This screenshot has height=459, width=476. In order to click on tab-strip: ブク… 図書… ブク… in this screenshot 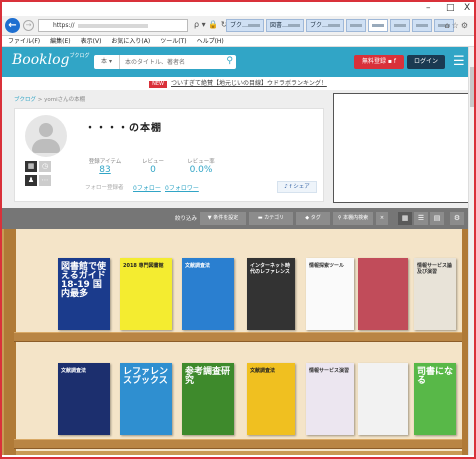, I will do `click(340, 25)`.